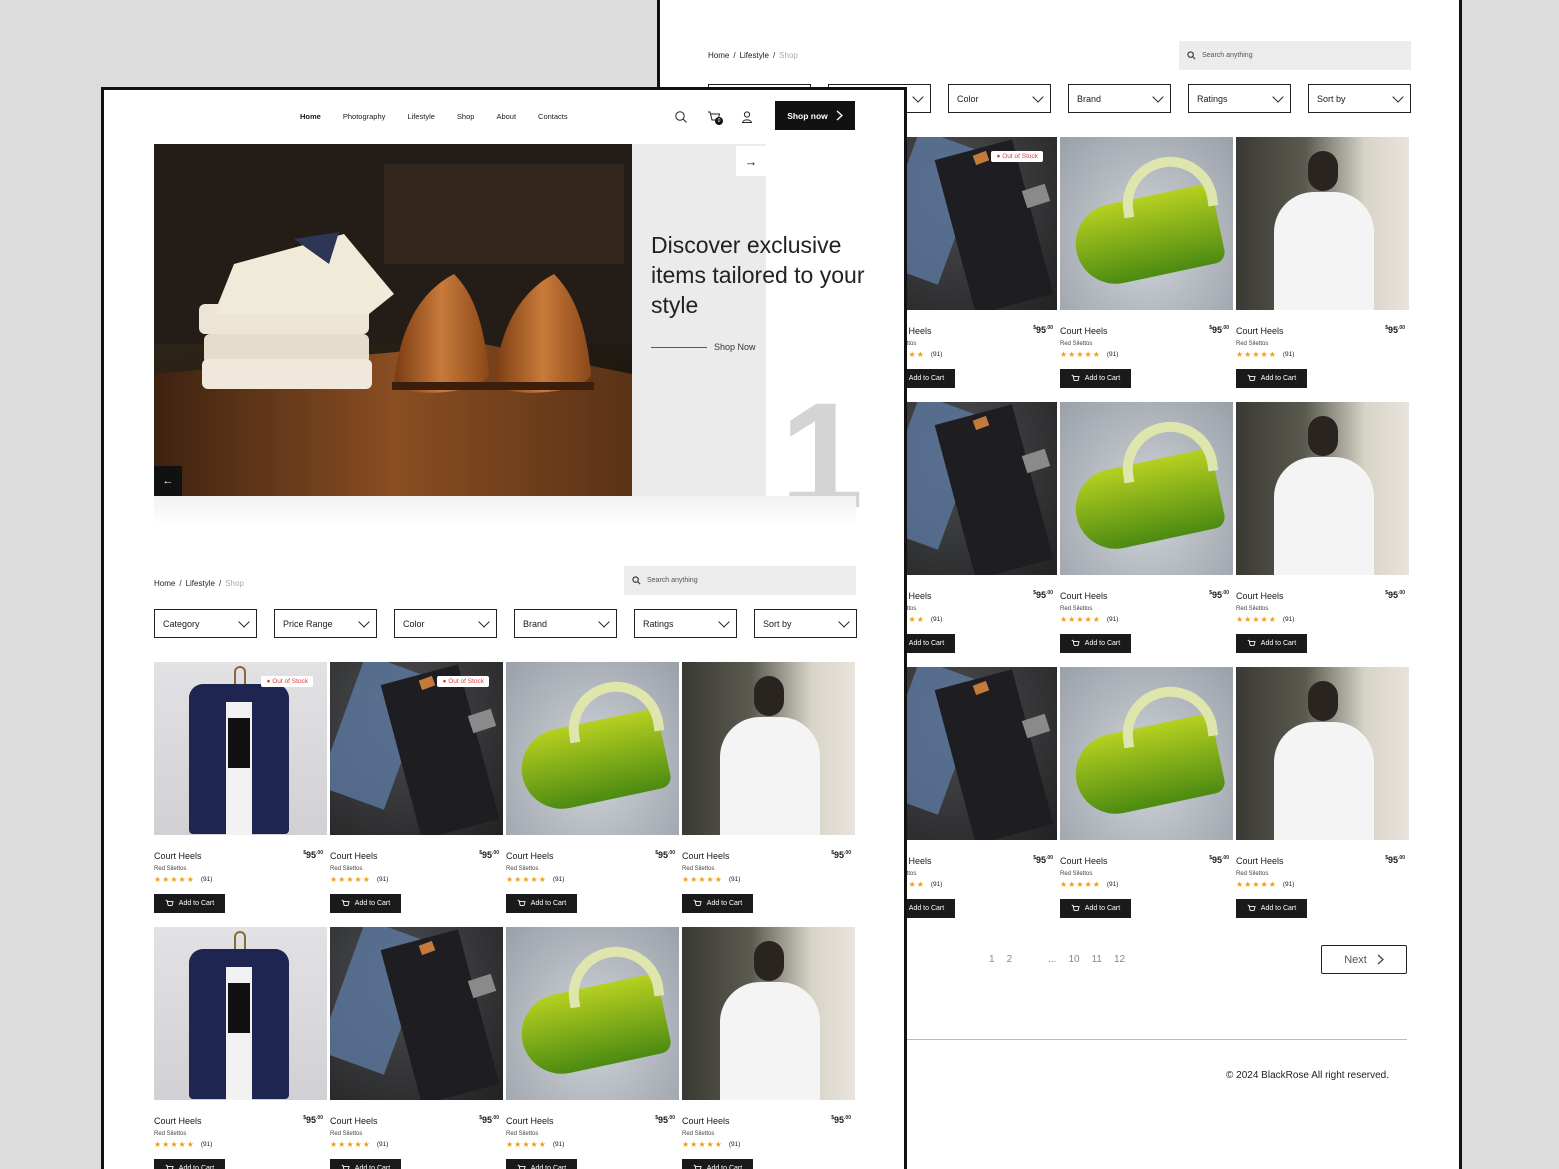 This screenshot has width=1559, height=1169. Describe the element at coordinates (747, 117) in the screenshot. I see `user-icon` at that location.